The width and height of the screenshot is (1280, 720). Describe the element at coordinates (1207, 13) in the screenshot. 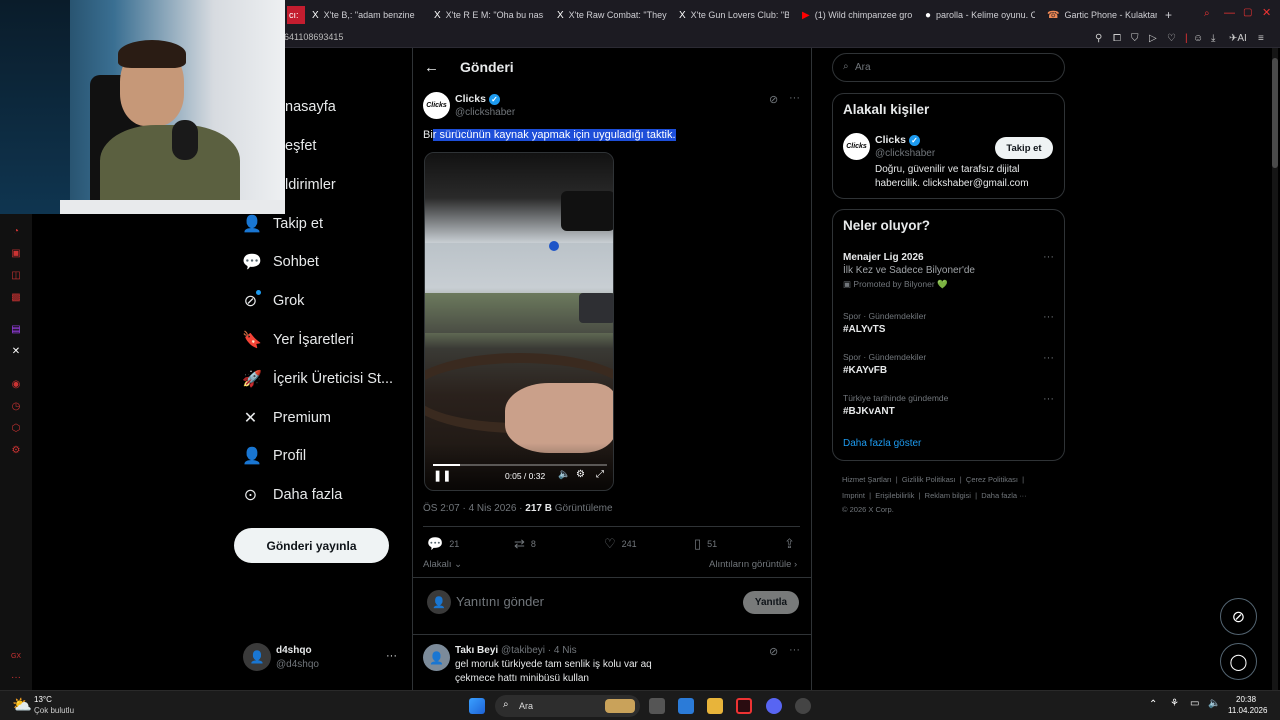

I see `search-icon: ⌕` at that location.